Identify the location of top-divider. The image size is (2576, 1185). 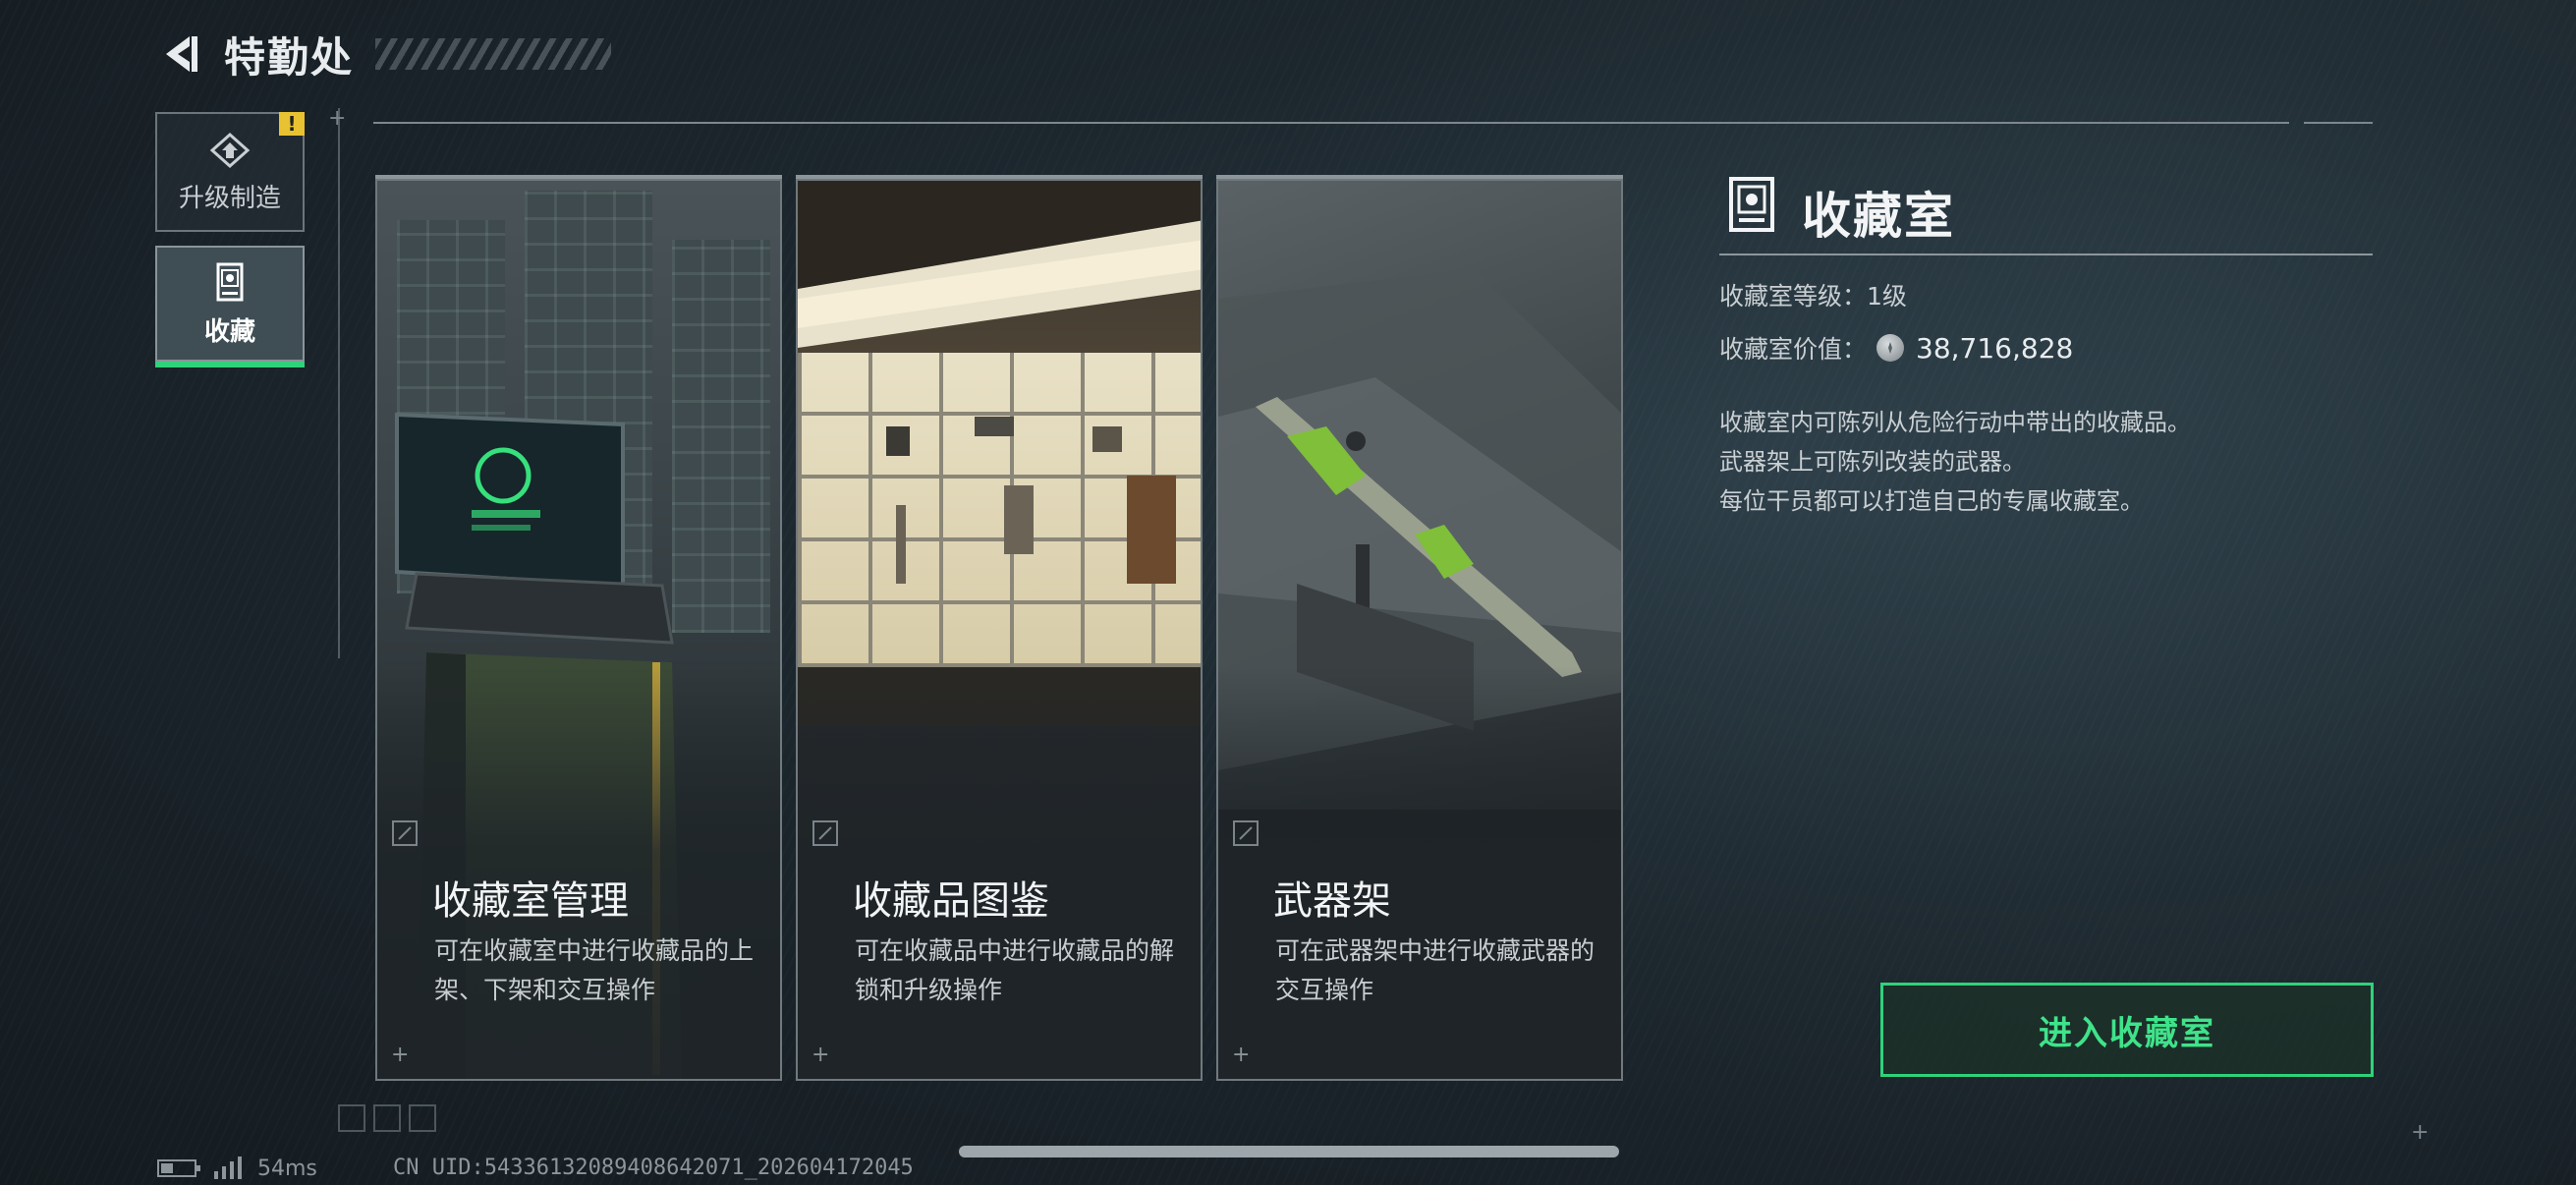
(1331, 123).